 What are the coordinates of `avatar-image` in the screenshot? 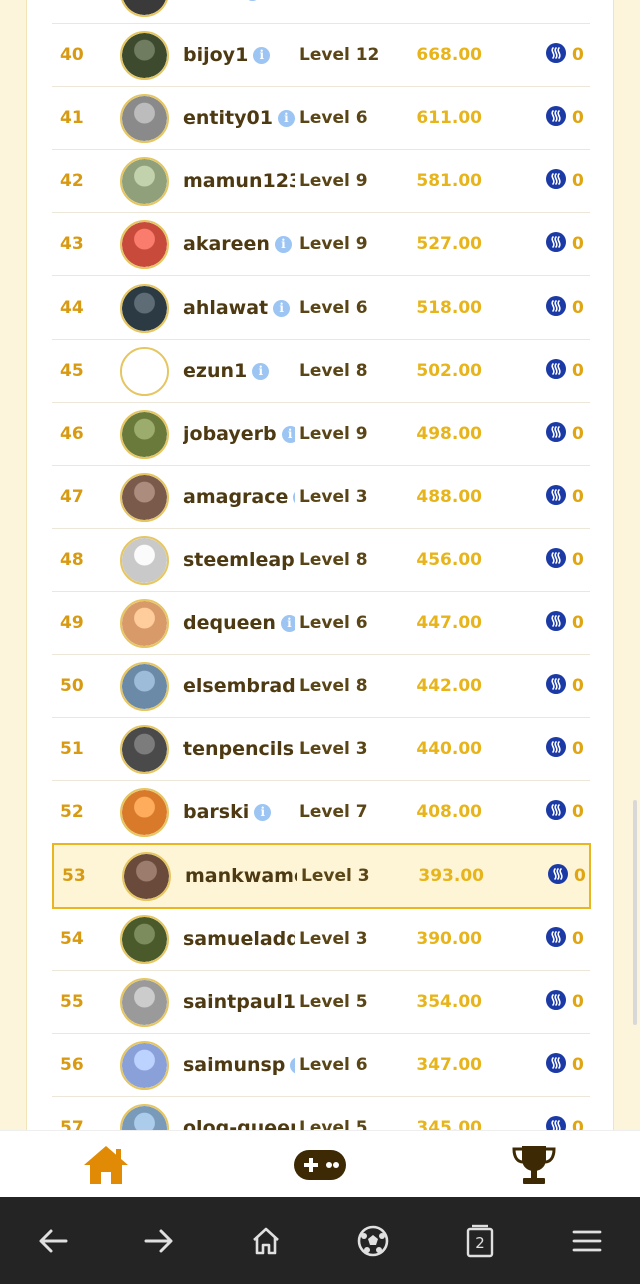 It's located at (144, 56).